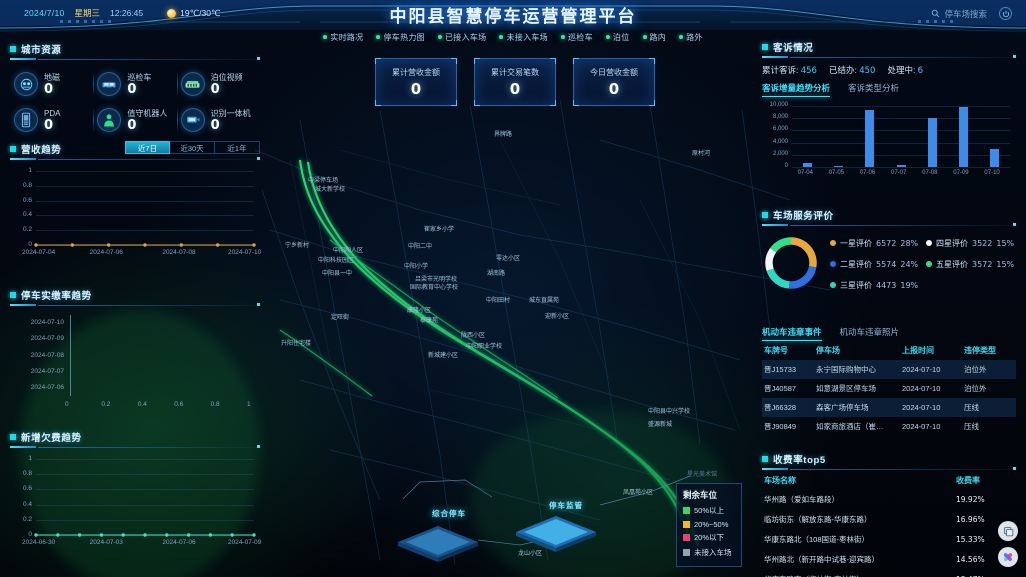 The image size is (1026, 577). What do you see at coordinates (127, 13) in the screenshot?
I see `header-time: 12:26:45` at bounding box center [127, 13].